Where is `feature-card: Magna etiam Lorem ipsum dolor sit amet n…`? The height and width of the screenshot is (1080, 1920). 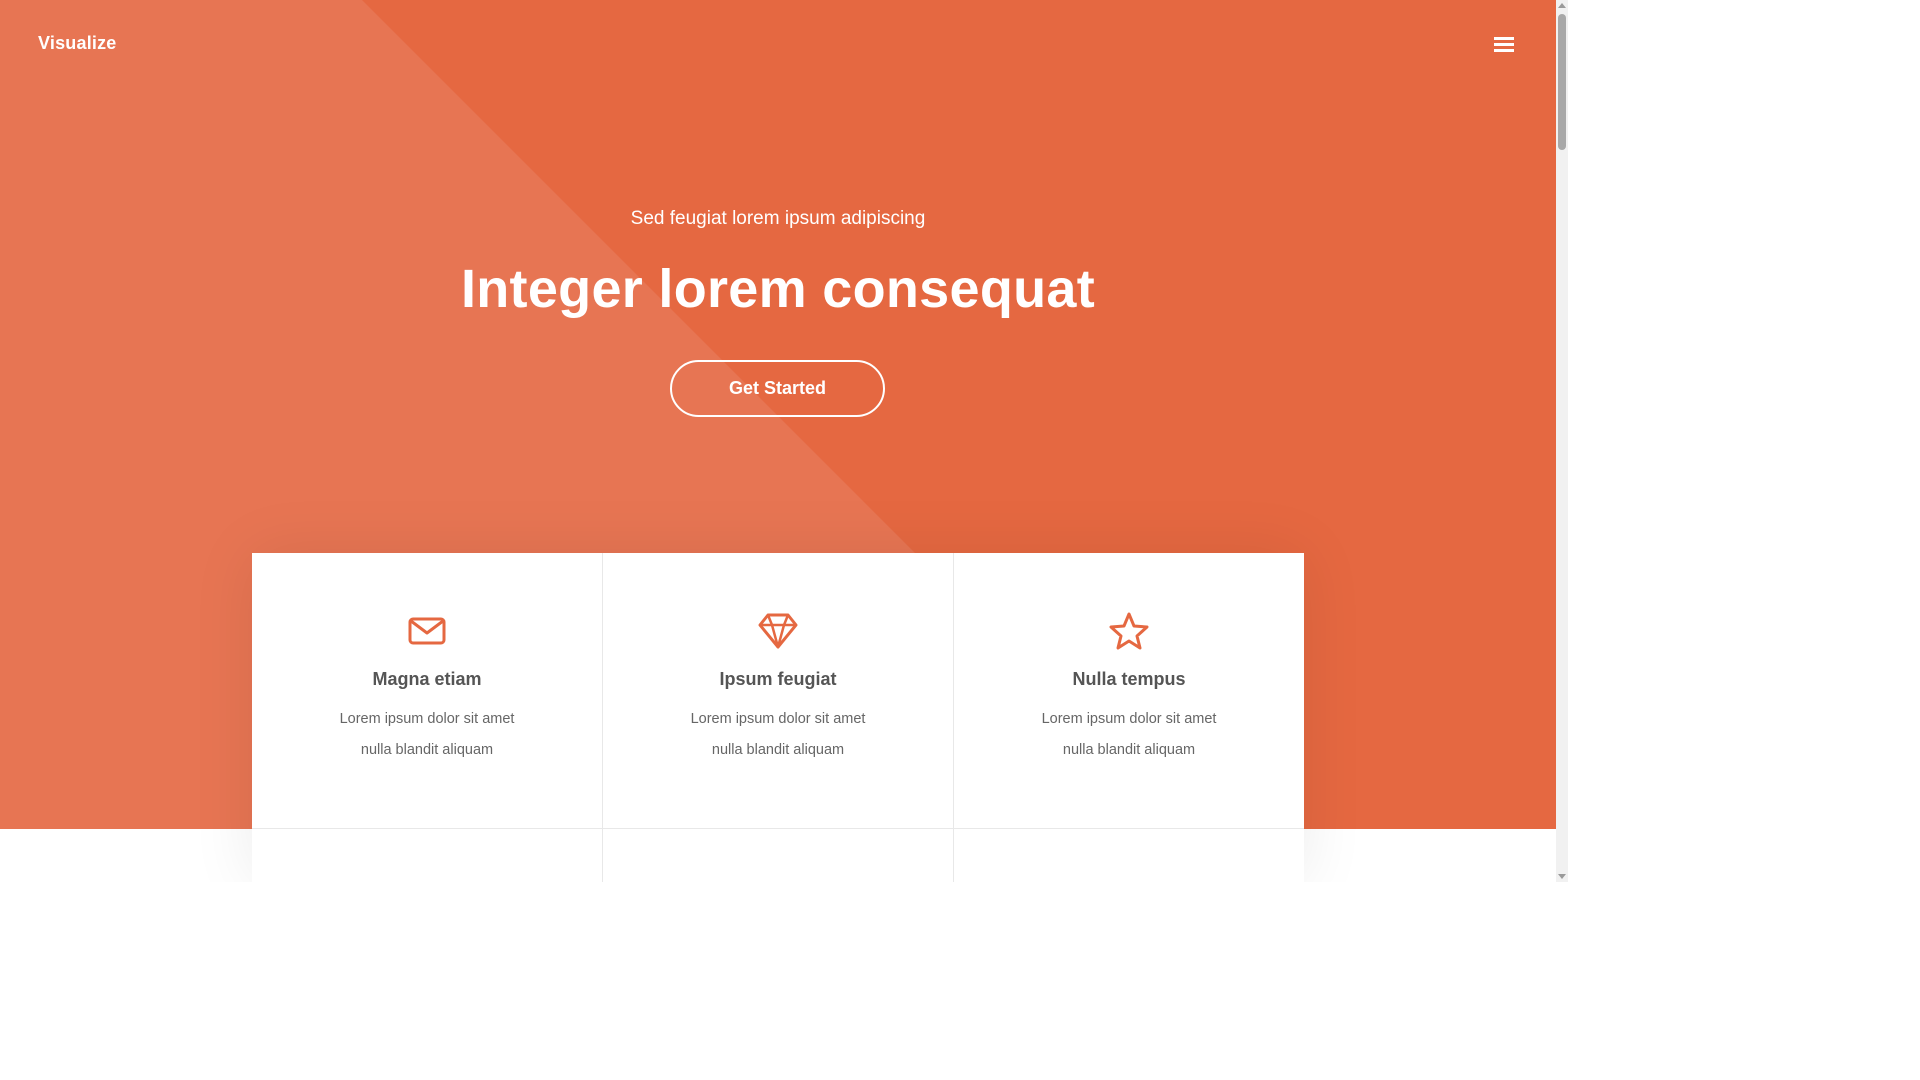
feature-card: Magna etiam Lorem ipsum dolor sit amet n… is located at coordinates (427, 690).